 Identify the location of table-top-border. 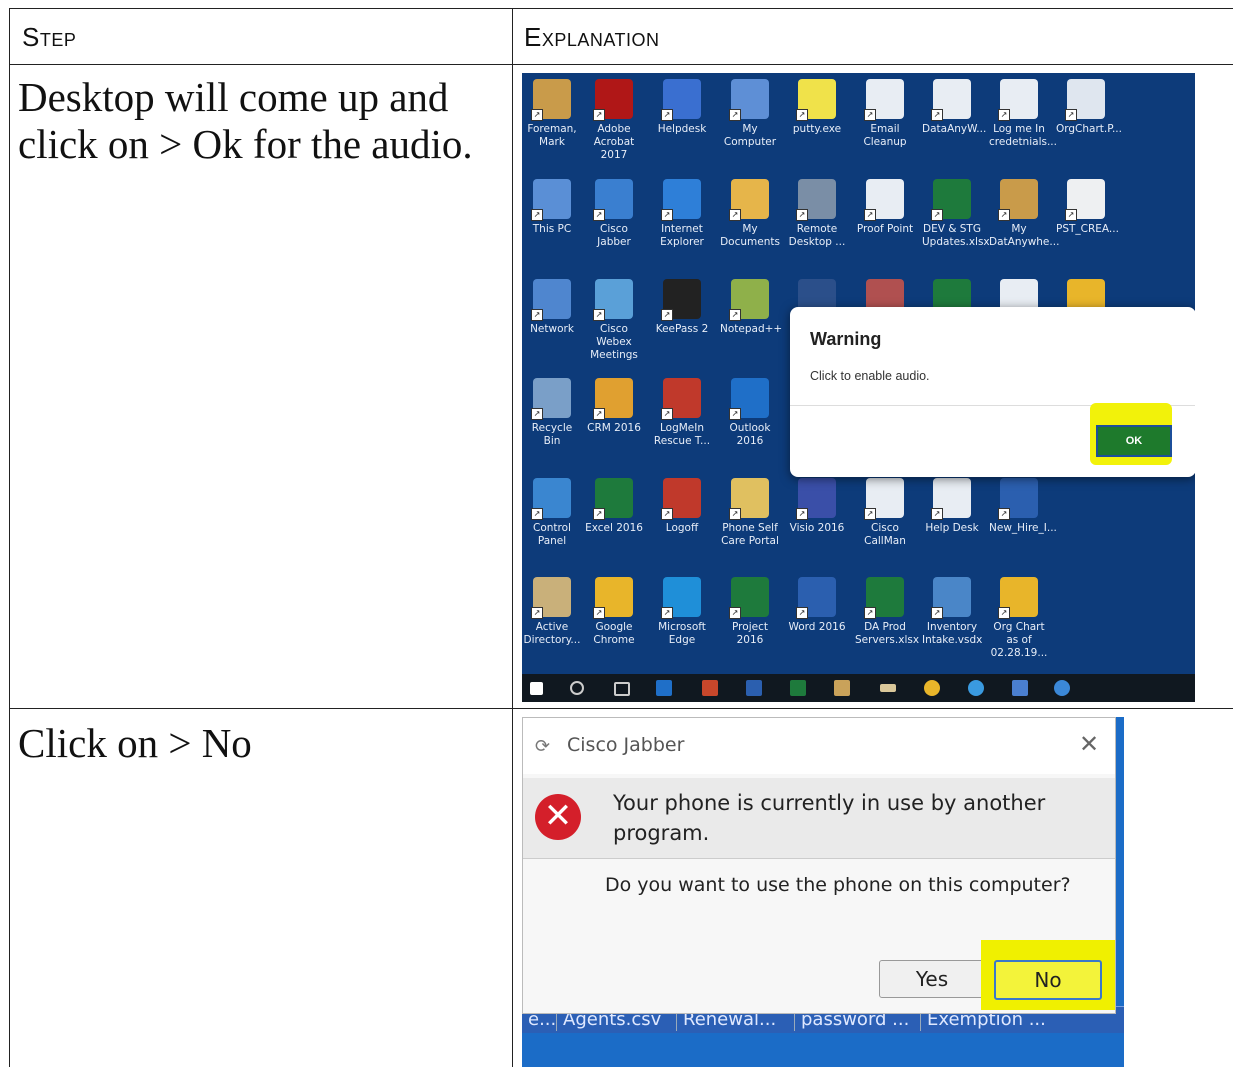
(621, 8).